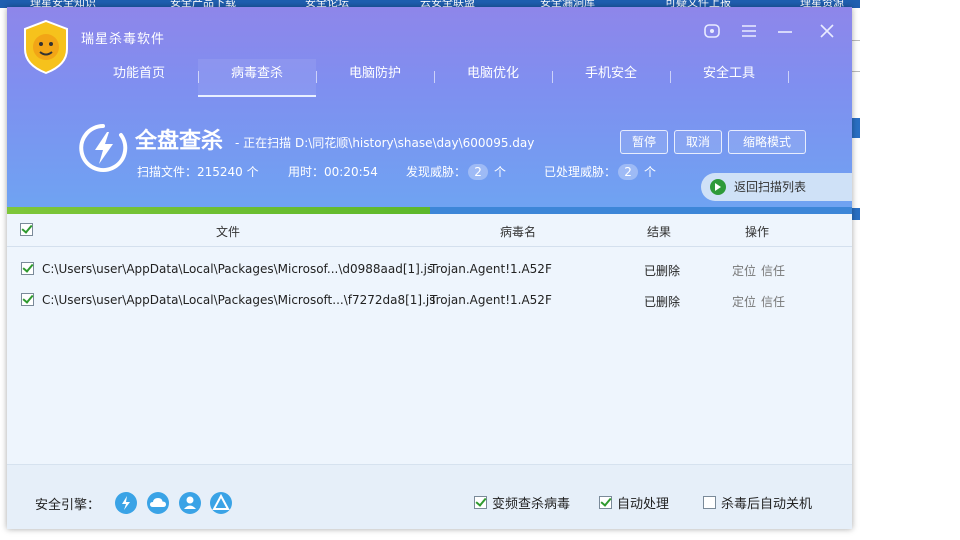 The width and height of the screenshot is (960, 540). I want to click on app-title: 瑞星杀毒软件, so click(123, 39).